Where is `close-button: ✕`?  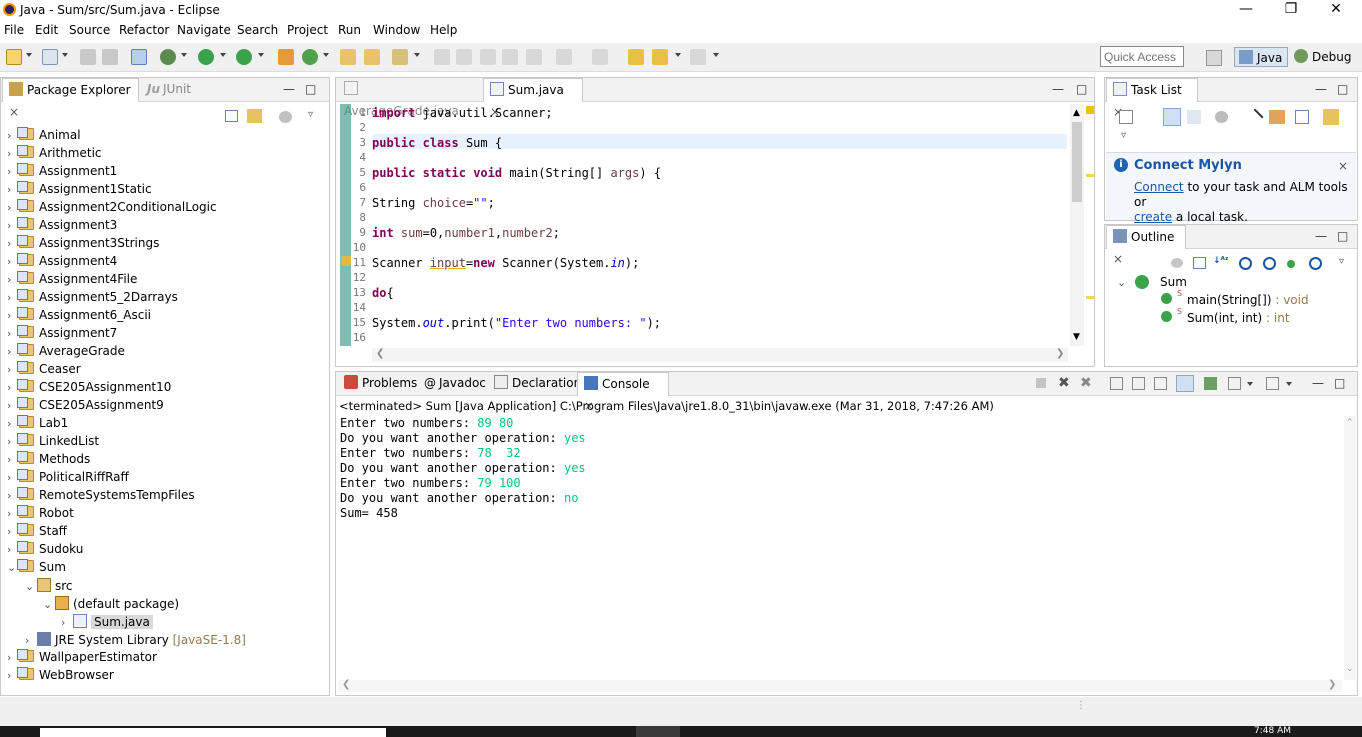
close-button: ✕ is located at coordinates (1336, 10).